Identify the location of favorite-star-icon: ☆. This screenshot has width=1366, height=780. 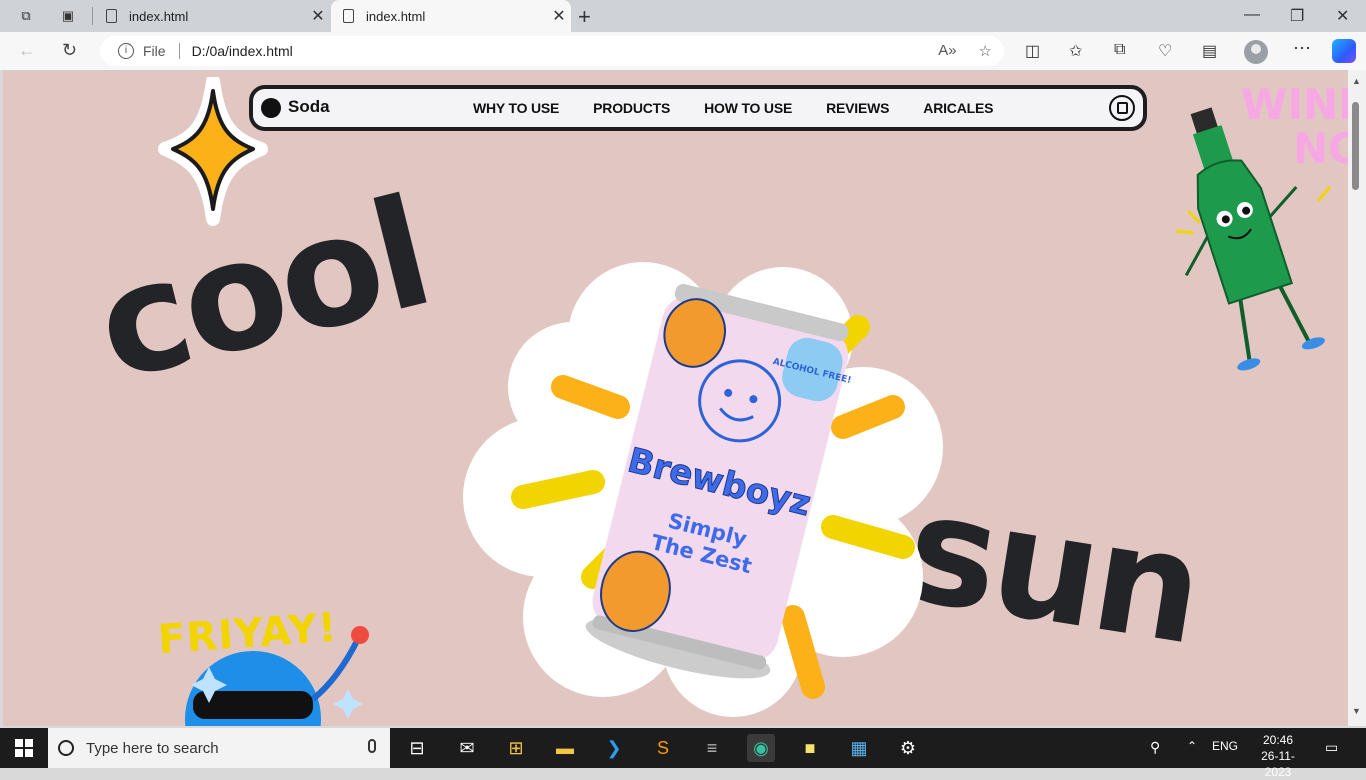
(985, 51).